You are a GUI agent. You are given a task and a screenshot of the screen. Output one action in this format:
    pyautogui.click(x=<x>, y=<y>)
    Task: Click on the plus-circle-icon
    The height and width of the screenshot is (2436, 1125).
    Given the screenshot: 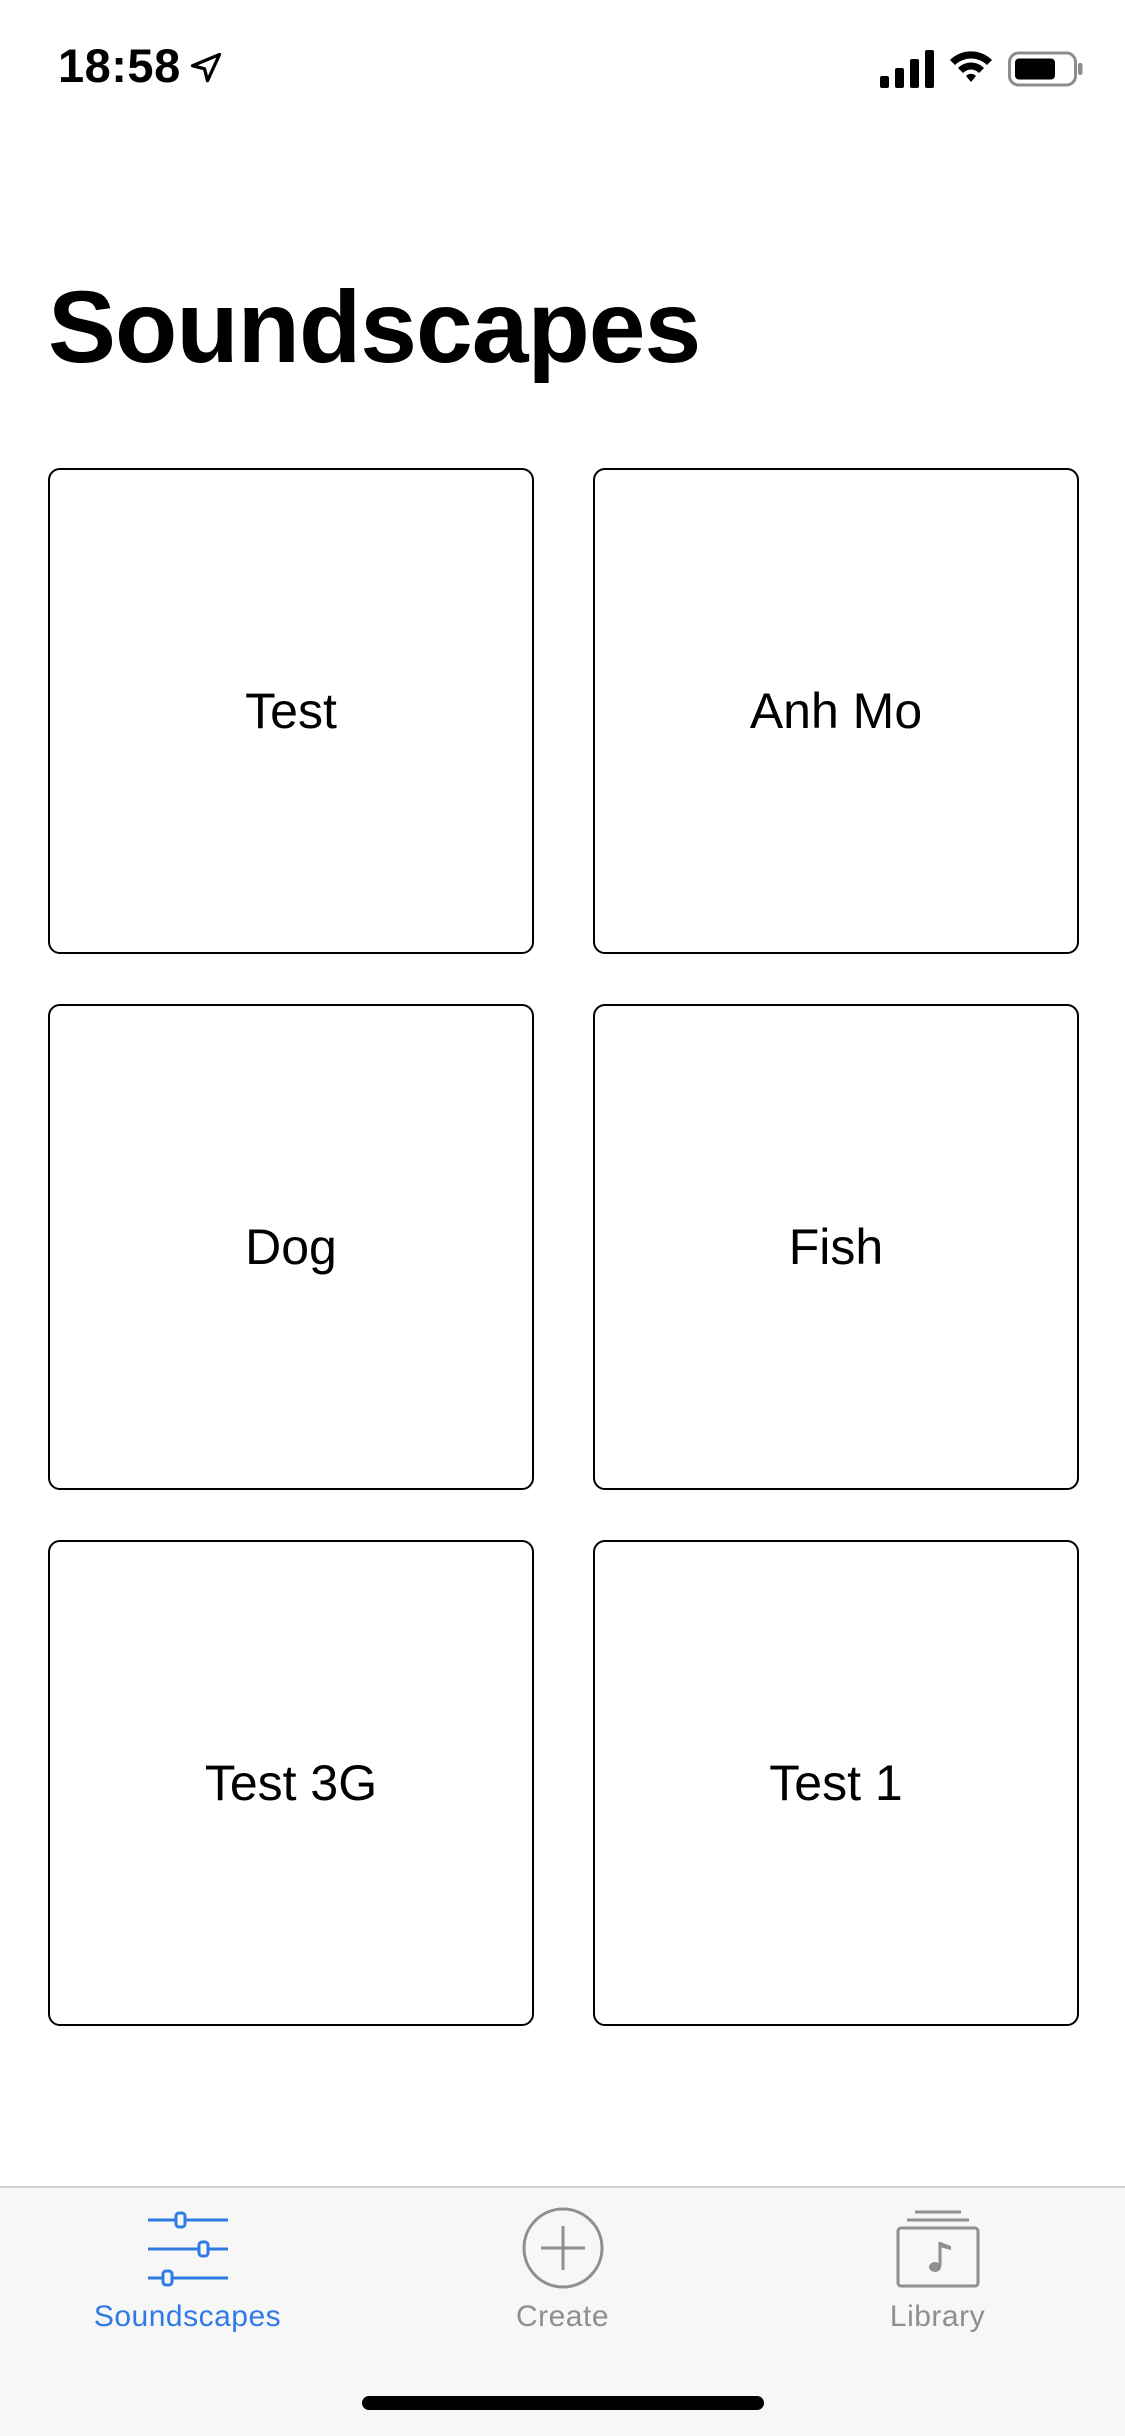 What is the action you would take?
    pyautogui.click(x=562, y=2248)
    